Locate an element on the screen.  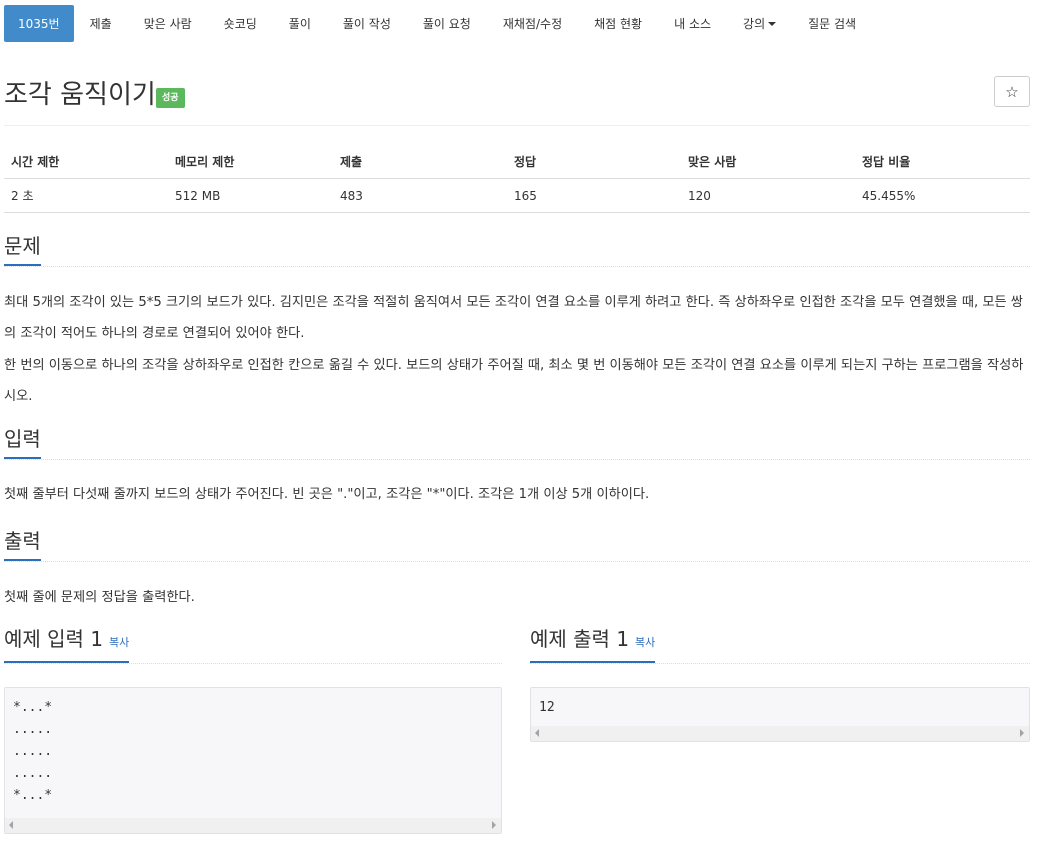
page-title: 조각 움직이기 is located at coordinates (80, 95).